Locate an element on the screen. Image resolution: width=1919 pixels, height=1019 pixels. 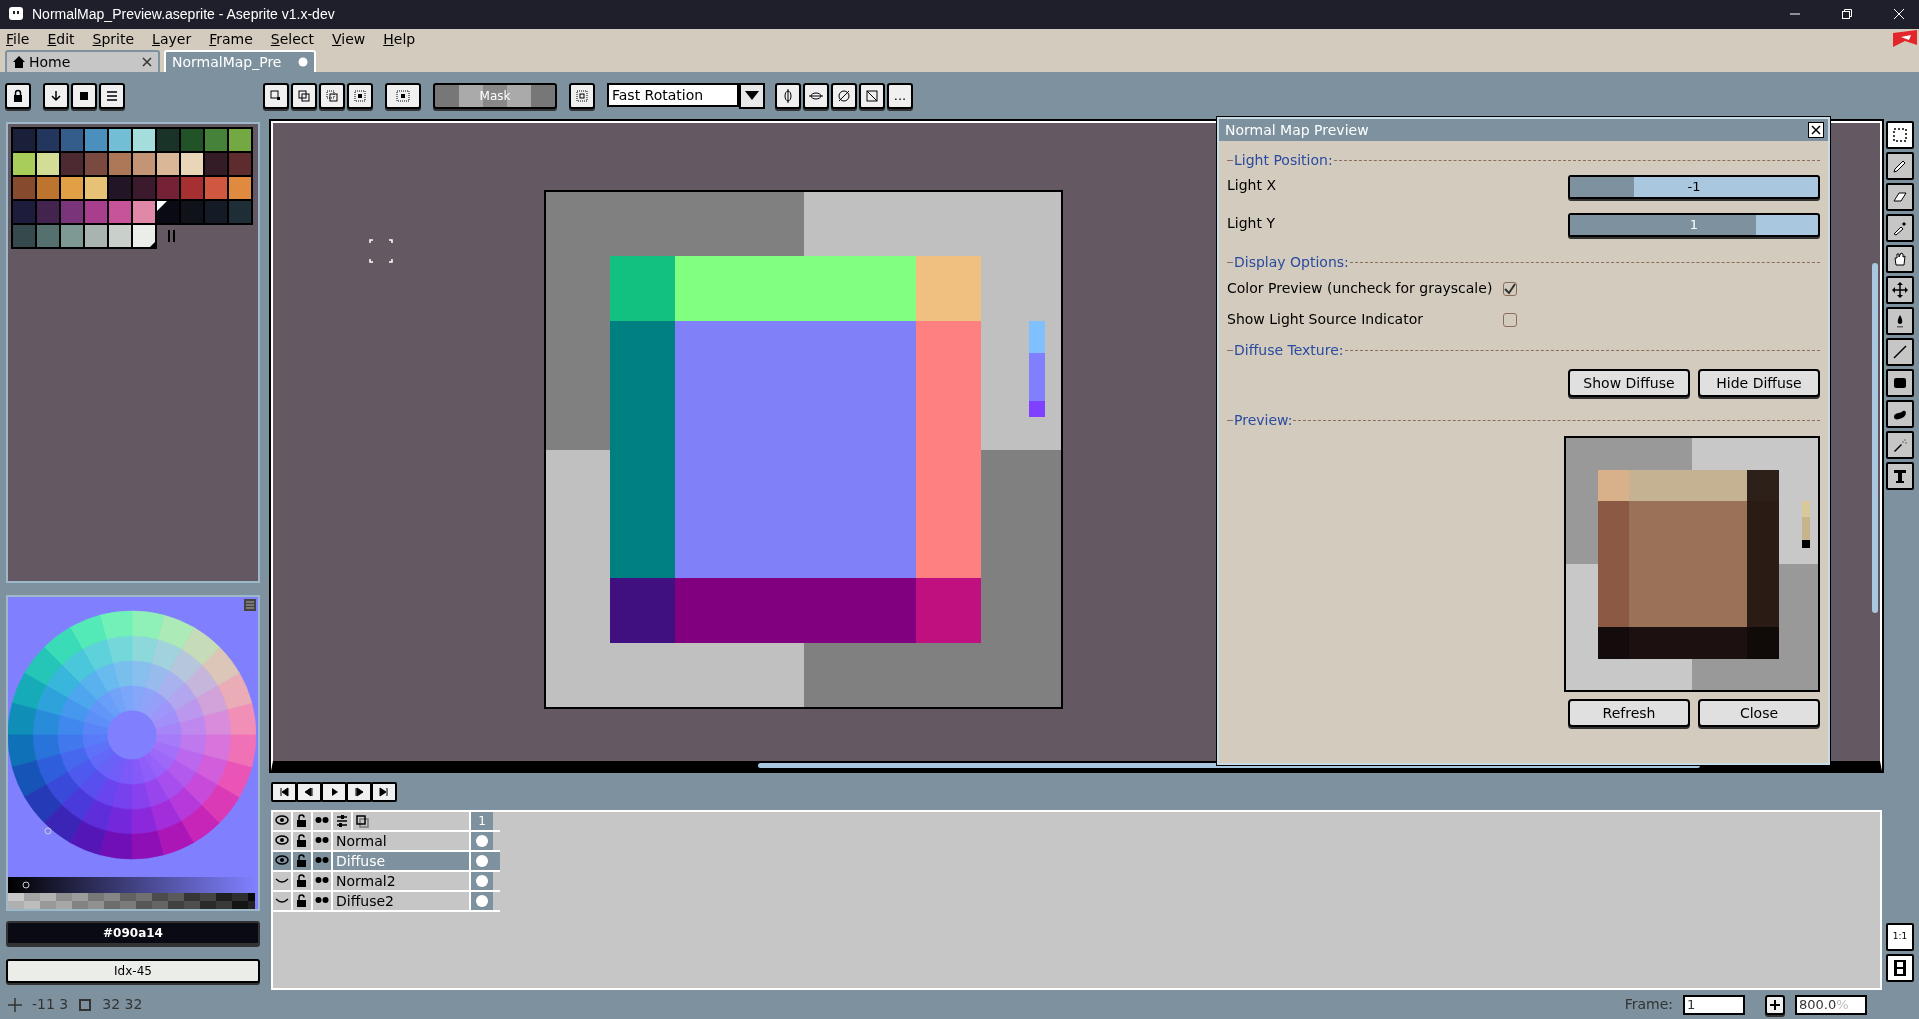
menu-item: File is located at coordinates (18, 39).